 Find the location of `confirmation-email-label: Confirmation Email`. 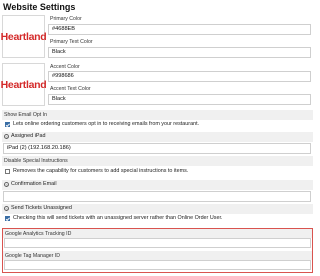

confirmation-email-label: Confirmation Email is located at coordinates (34, 184).